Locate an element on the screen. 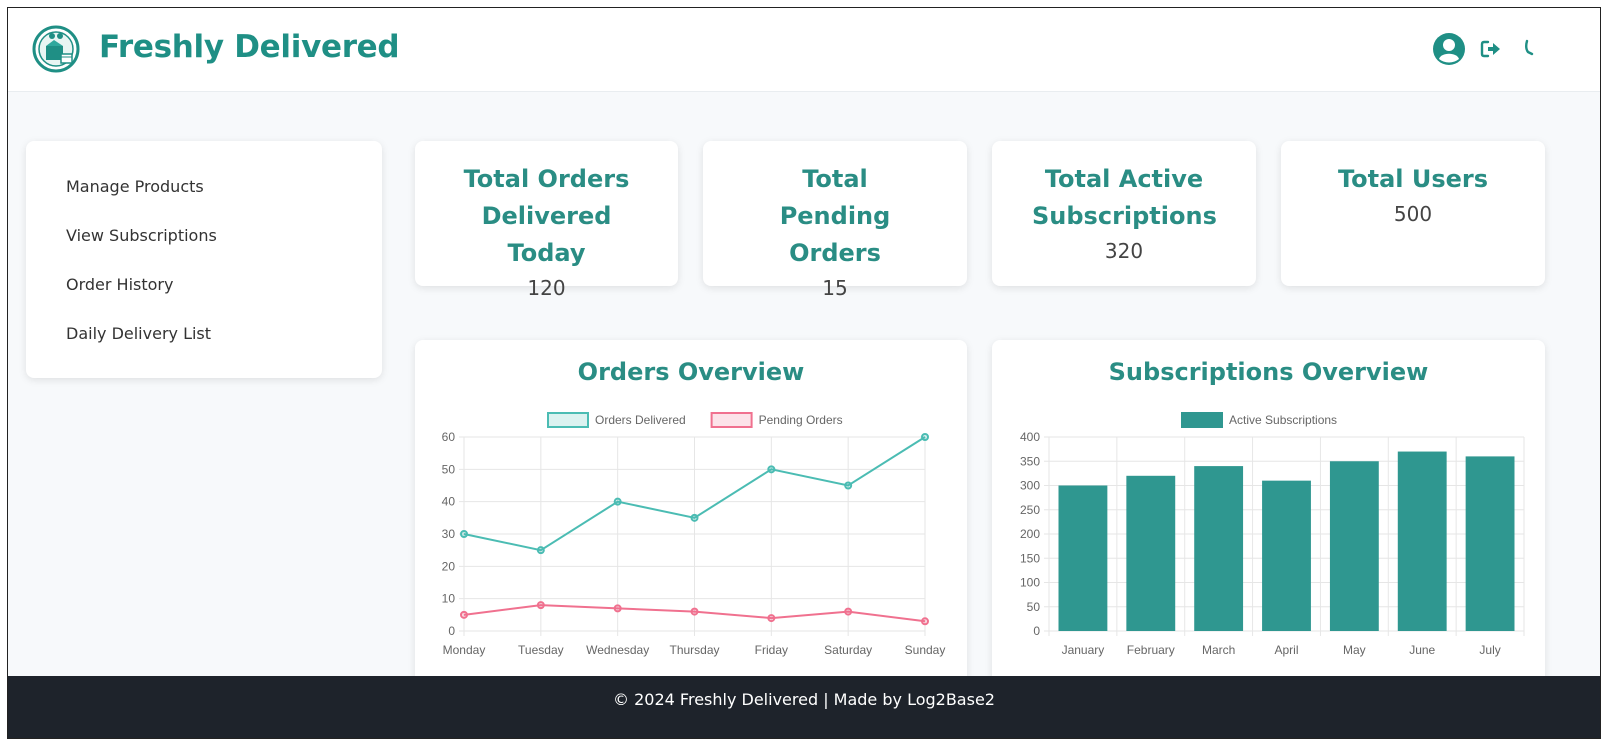  sidebar-item-daily-delivery-list: Daily Delivery List is located at coordinates (138, 333).